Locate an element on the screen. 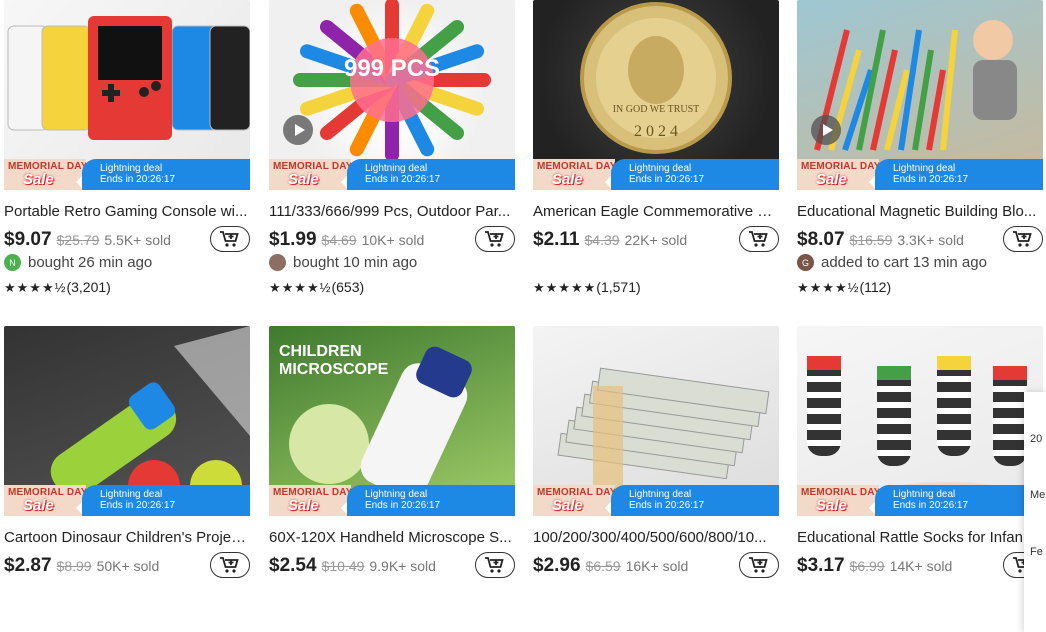 The image size is (1046, 632). rating: ★★★★½(653) is located at coordinates (316, 287).